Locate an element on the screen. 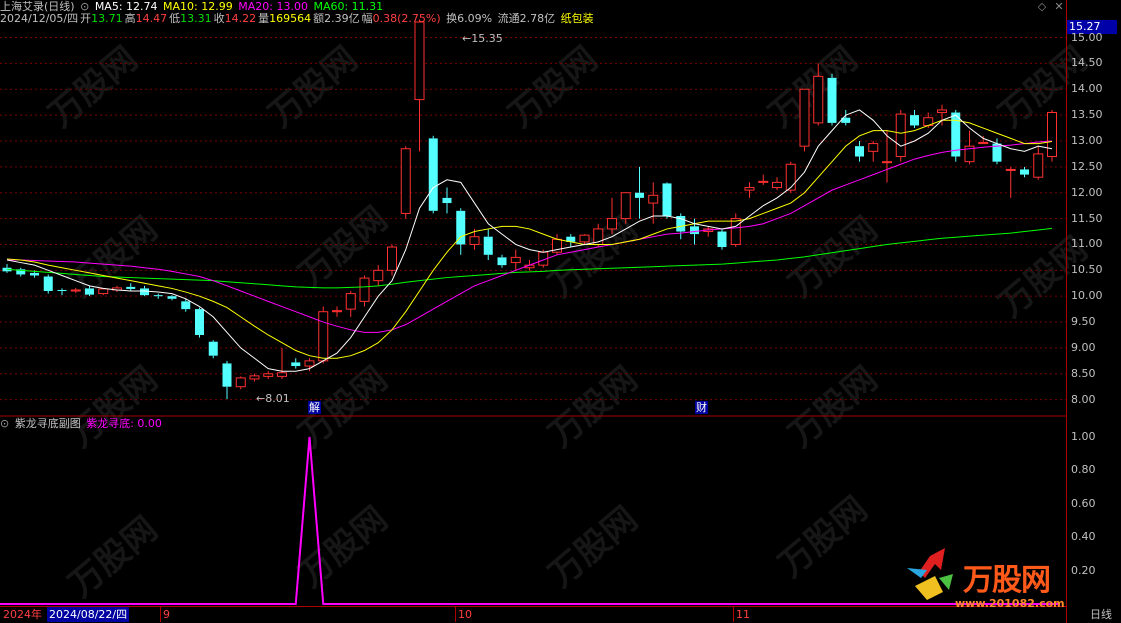 This screenshot has width=1121, height=623. cursor-date: 2024/08/22/四 is located at coordinates (88, 614).